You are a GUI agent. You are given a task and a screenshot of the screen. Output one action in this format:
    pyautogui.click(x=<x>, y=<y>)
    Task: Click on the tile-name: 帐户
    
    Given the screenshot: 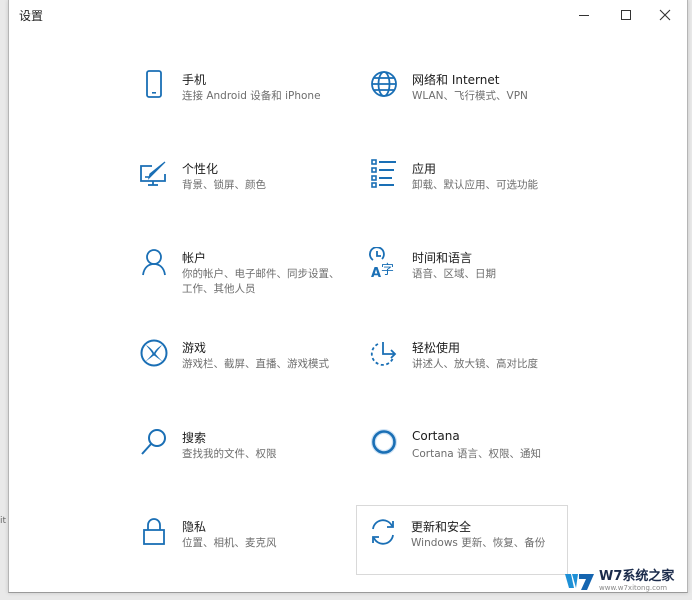 What is the action you would take?
    pyautogui.click(x=194, y=258)
    